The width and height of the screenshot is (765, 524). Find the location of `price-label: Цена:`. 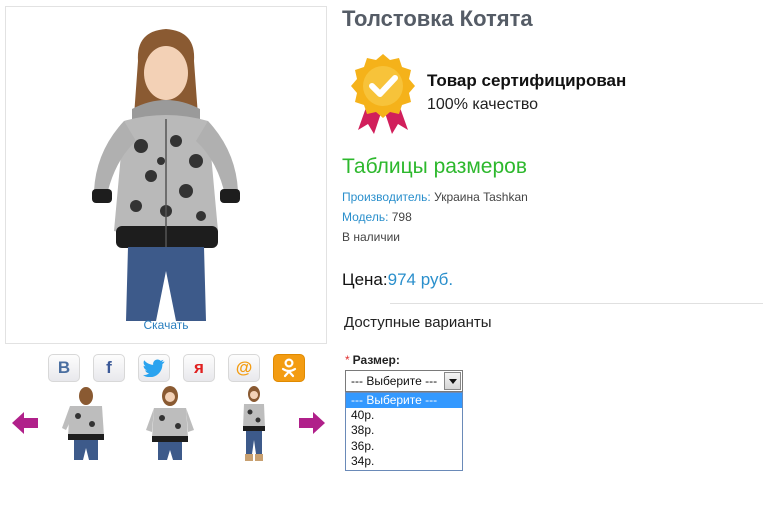

price-label: Цена: is located at coordinates (365, 279).